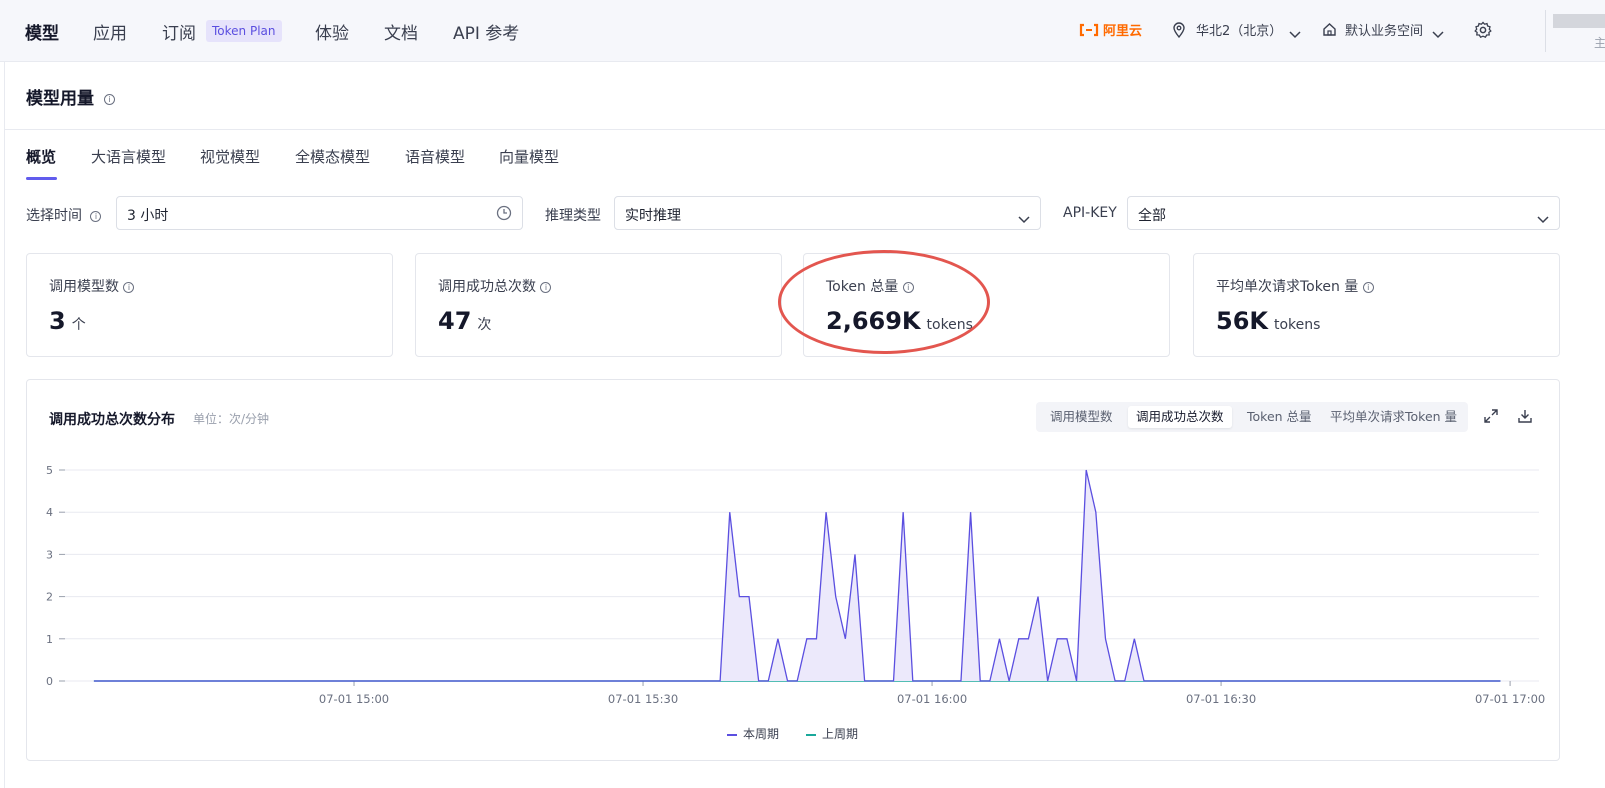 The image size is (1605, 788). Describe the element at coordinates (1384, 29) in the screenshot. I see `workspace-selector: 默认业务空间` at that location.